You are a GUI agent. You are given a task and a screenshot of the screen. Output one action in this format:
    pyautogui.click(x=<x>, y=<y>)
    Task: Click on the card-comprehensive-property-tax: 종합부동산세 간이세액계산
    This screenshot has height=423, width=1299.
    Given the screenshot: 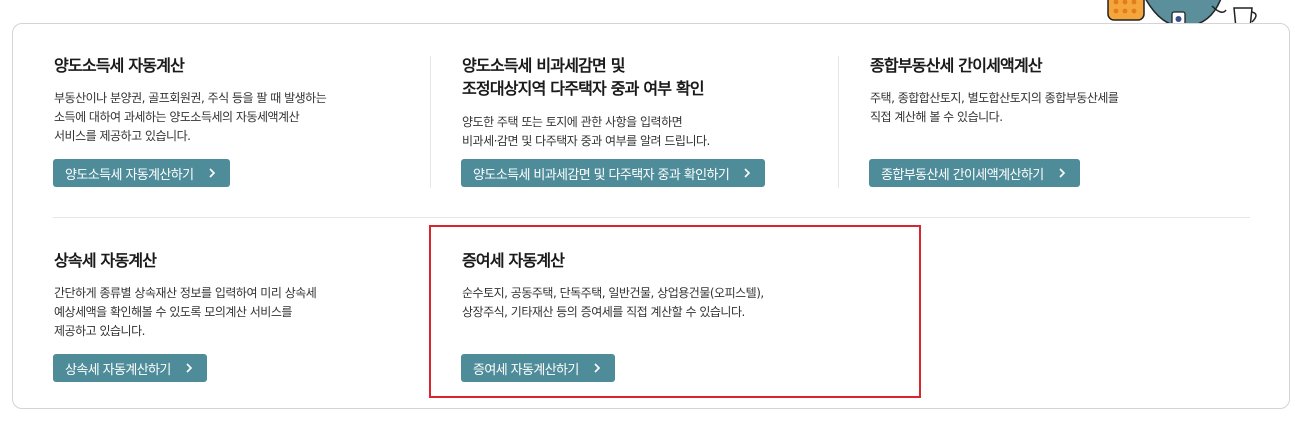 What is the action you would take?
    pyautogui.click(x=956, y=65)
    